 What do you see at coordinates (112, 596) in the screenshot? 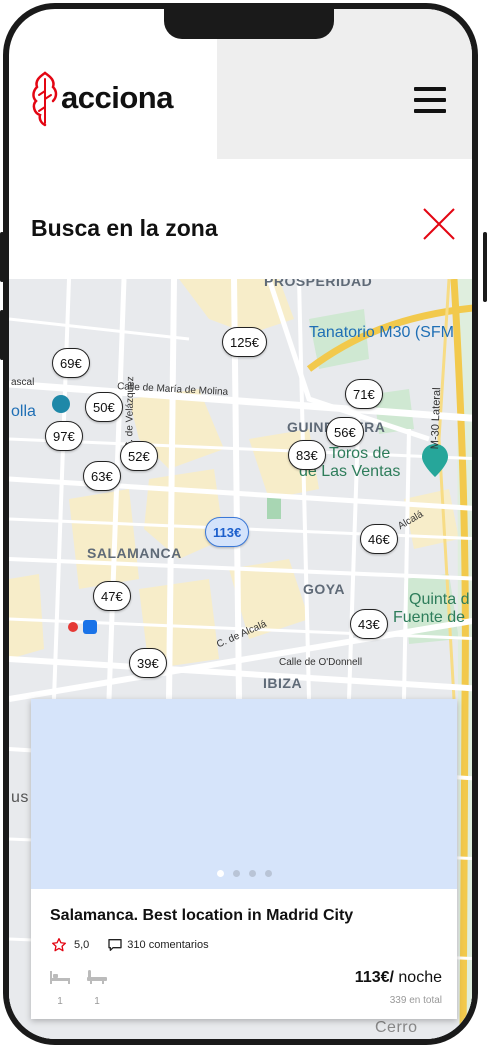
I see `price-pin: 47€` at bounding box center [112, 596].